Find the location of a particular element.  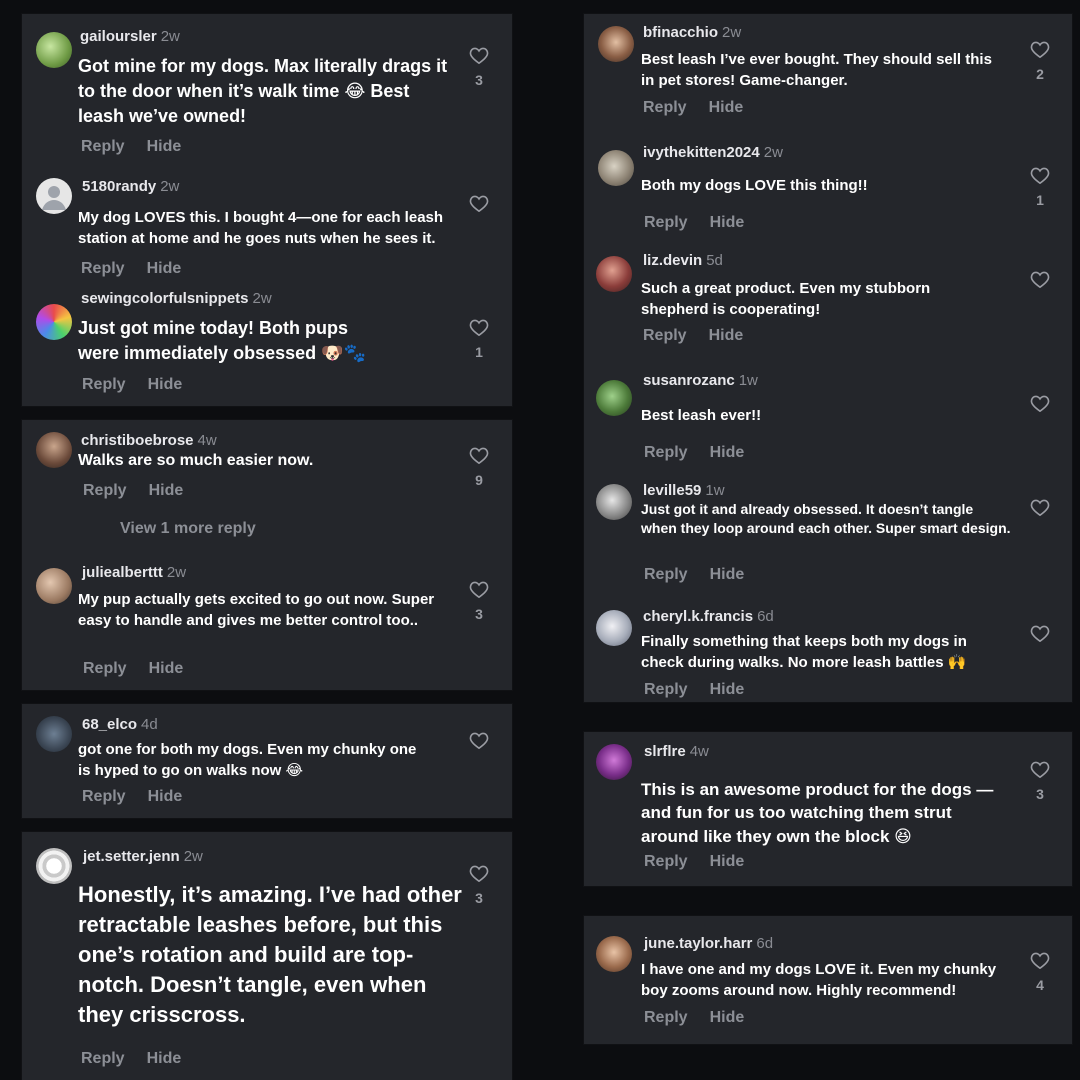

comment-username: slrflre 4w is located at coordinates (676, 751).